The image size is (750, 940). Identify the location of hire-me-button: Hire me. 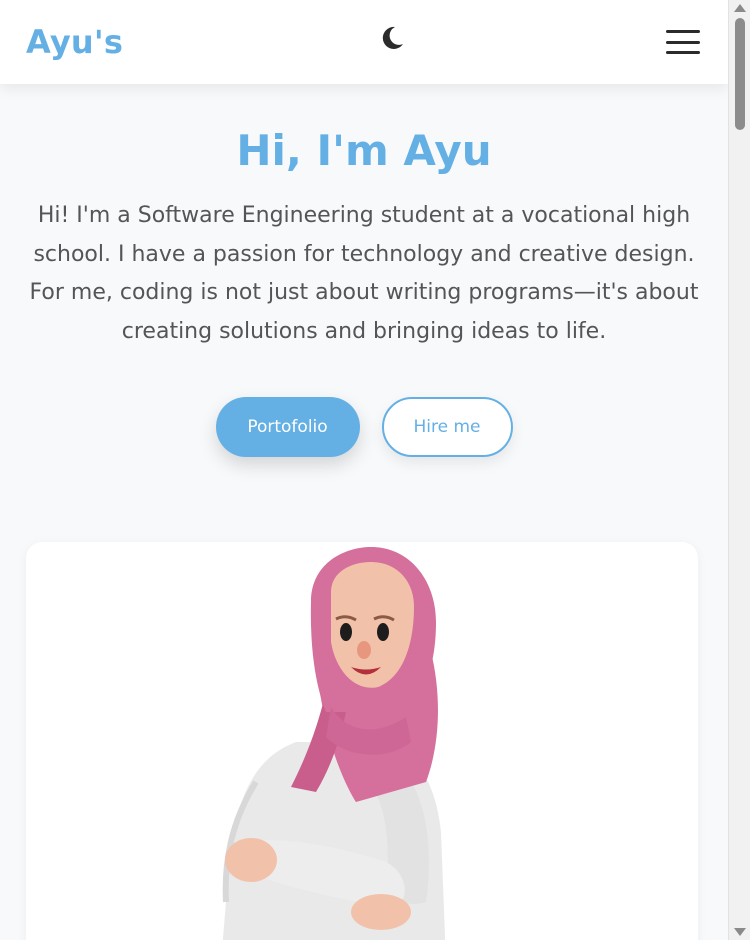
(447, 427).